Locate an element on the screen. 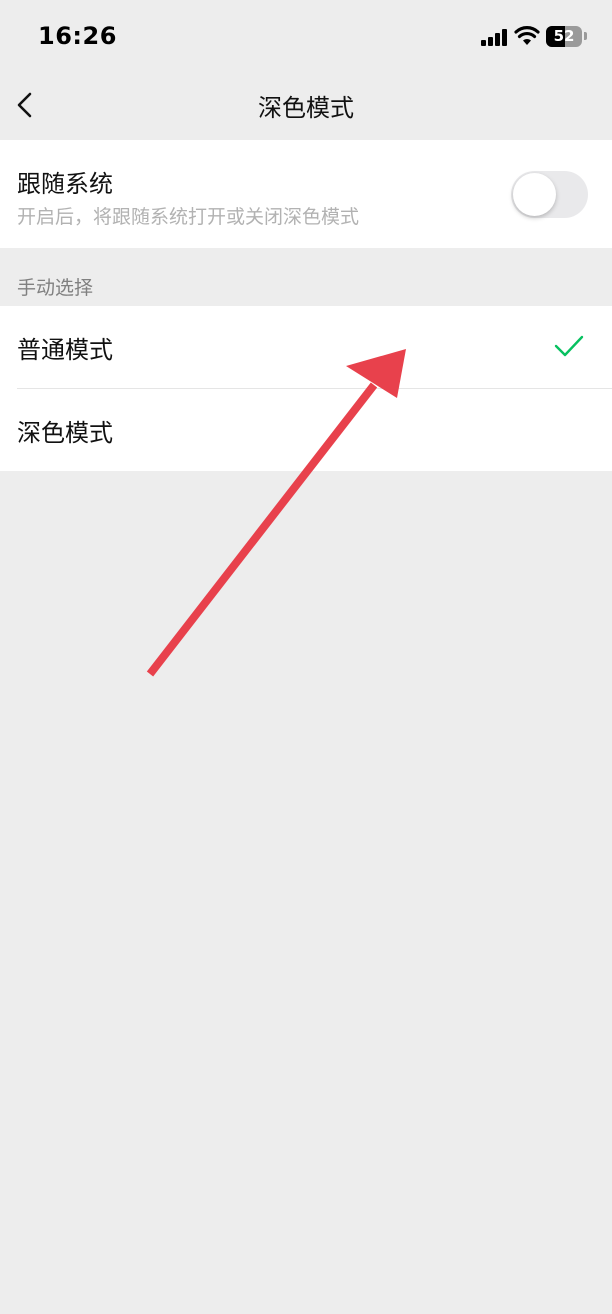  battery-icon: 52 is located at coordinates (564, 36).